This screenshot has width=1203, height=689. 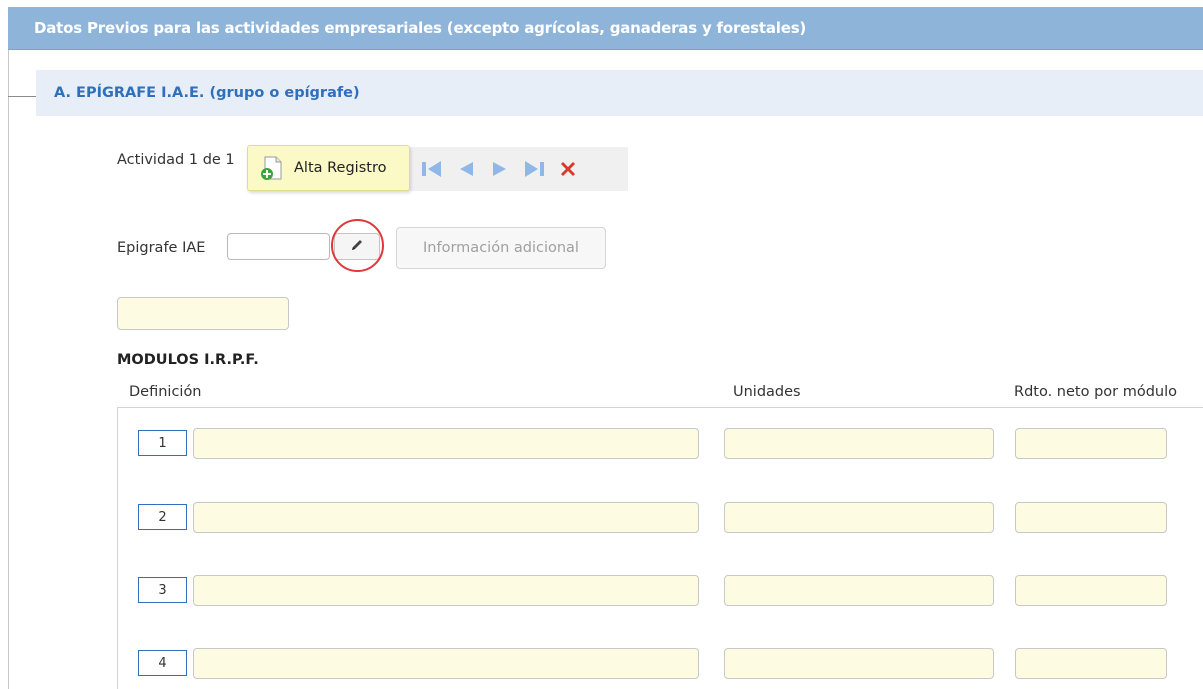 What do you see at coordinates (1096, 392) in the screenshot?
I see `column-header-rdto: Rdto. neto por módulo` at bounding box center [1096, 392].